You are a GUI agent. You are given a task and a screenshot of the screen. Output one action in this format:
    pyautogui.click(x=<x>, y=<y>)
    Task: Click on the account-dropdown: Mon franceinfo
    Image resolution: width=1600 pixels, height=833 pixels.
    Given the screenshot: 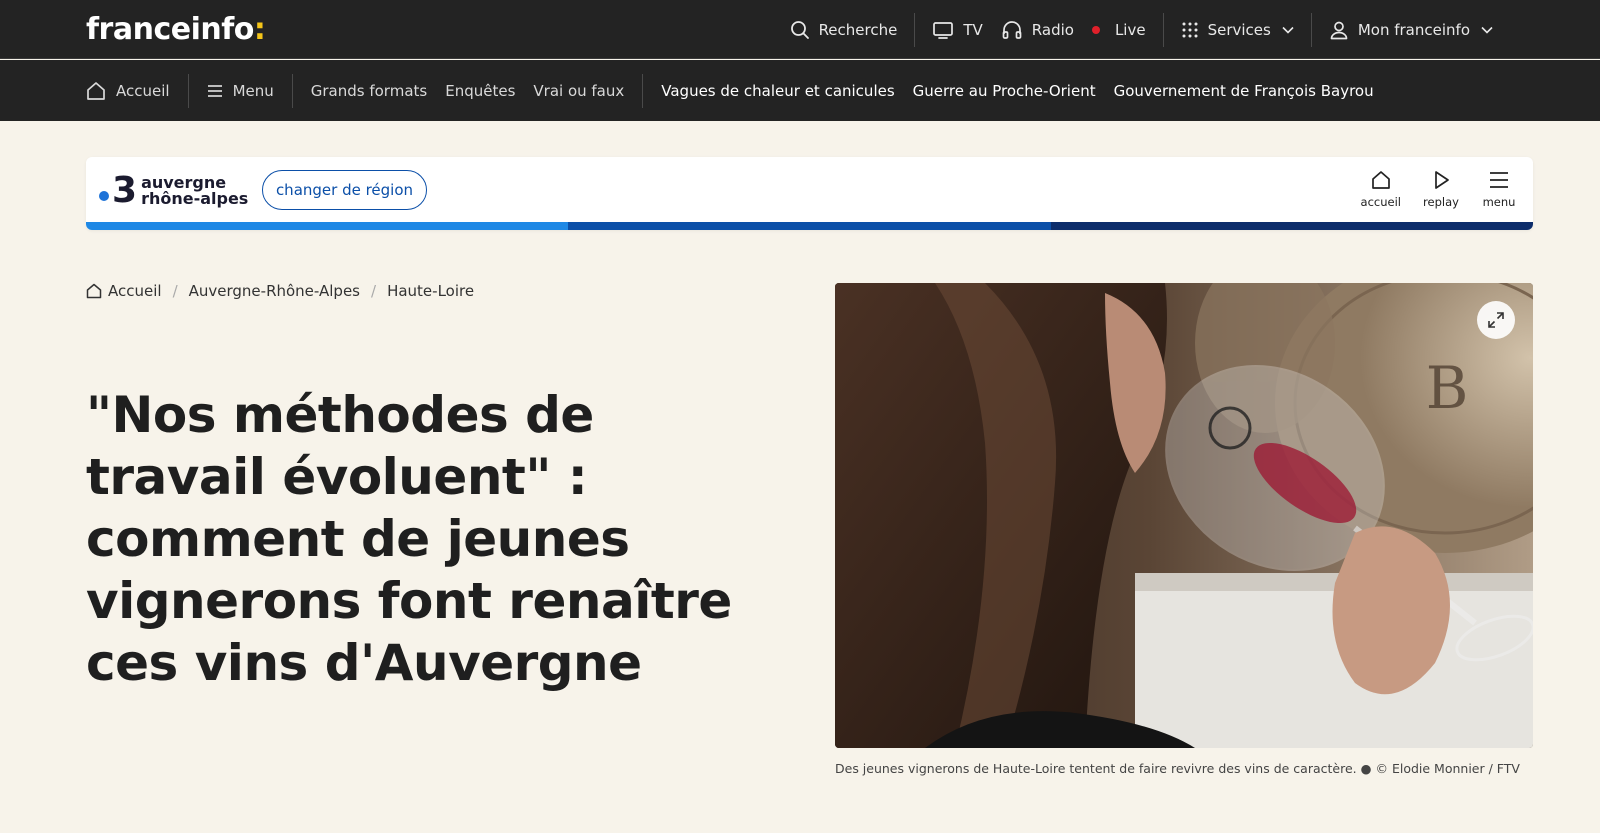 What is the action you would take?
    pyautogui.click(x=1411, y=29)
    